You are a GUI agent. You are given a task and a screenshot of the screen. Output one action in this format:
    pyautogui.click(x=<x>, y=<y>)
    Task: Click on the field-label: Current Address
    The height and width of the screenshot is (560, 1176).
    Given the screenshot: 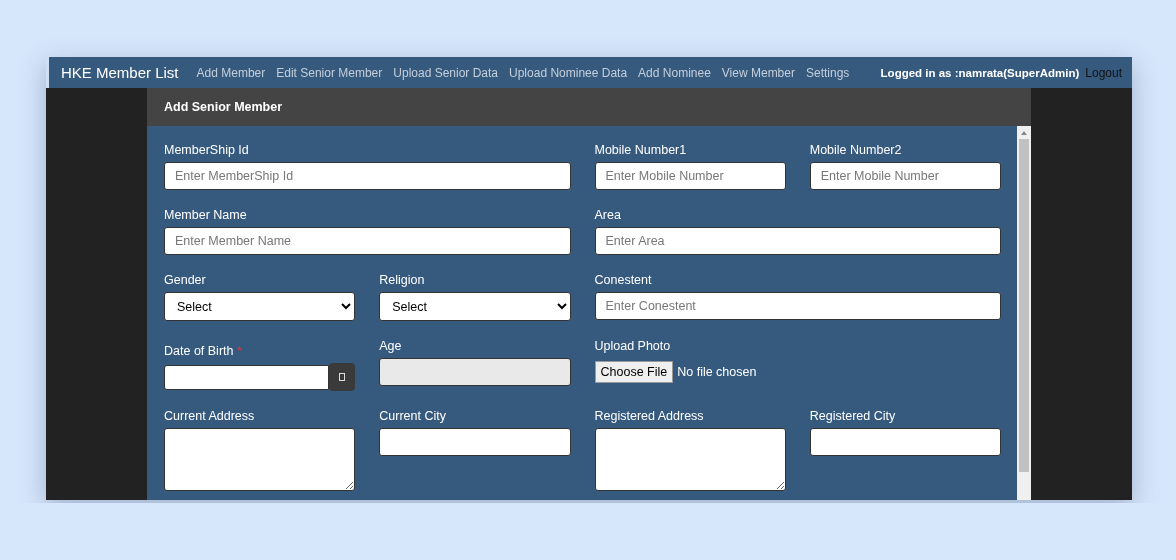 What is the action you would take?
    pyautogui.click(x=210, y=416)
    